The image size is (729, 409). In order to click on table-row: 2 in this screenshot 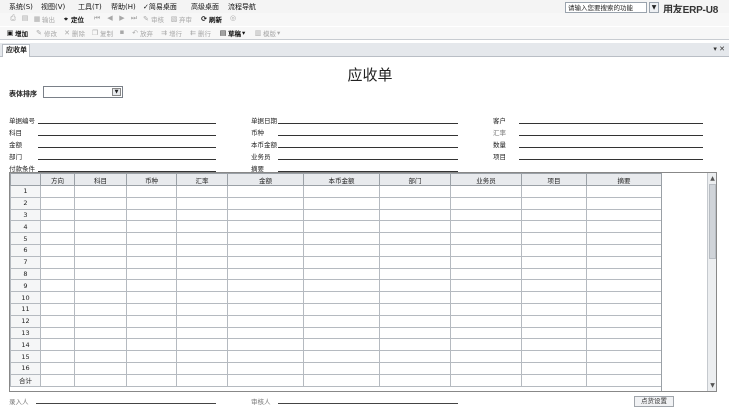, I will do `click(336, 203)`.